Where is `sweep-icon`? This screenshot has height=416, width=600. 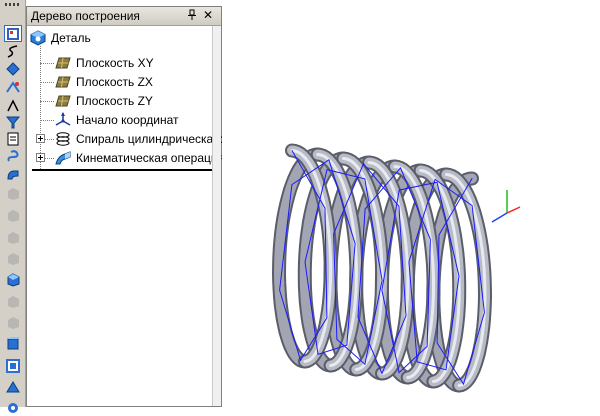
sweep-icon is located at coordinates (63, 158).